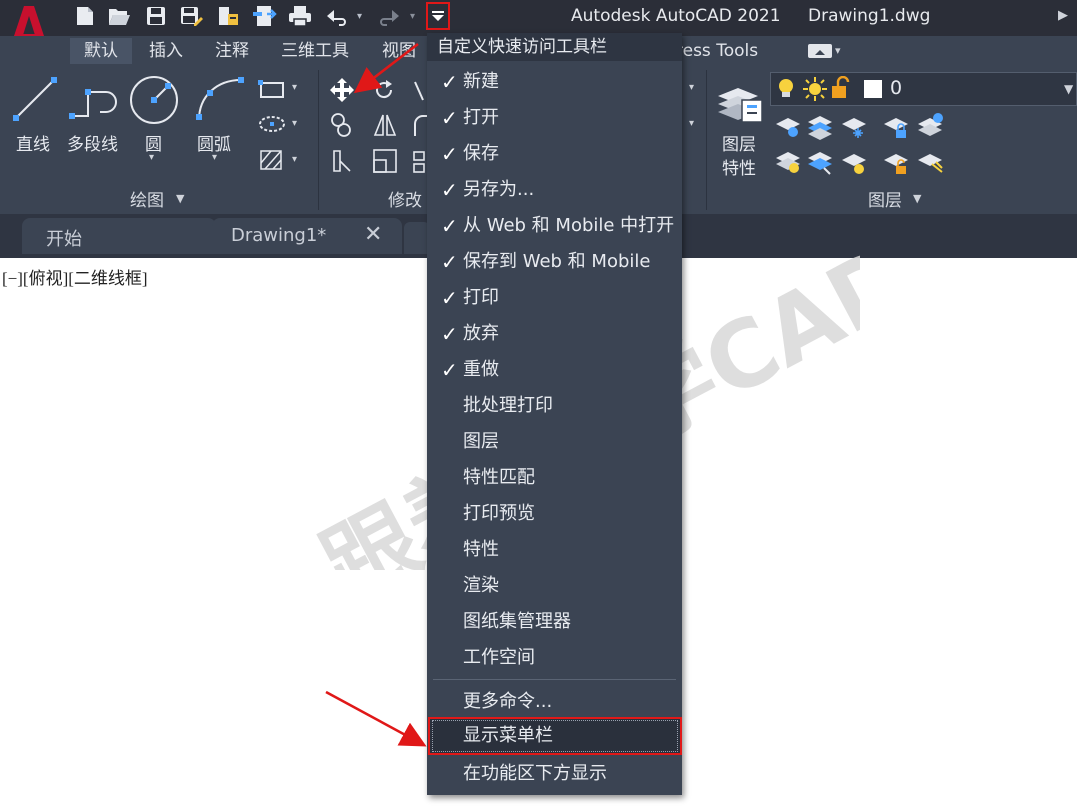 Image resolution: width=1077 pixels, height=812 pixels. What do you see at coordinates (386, 68) in the screenshot?
I see `annotation-arrow-top` at bounding box center [386, 68].